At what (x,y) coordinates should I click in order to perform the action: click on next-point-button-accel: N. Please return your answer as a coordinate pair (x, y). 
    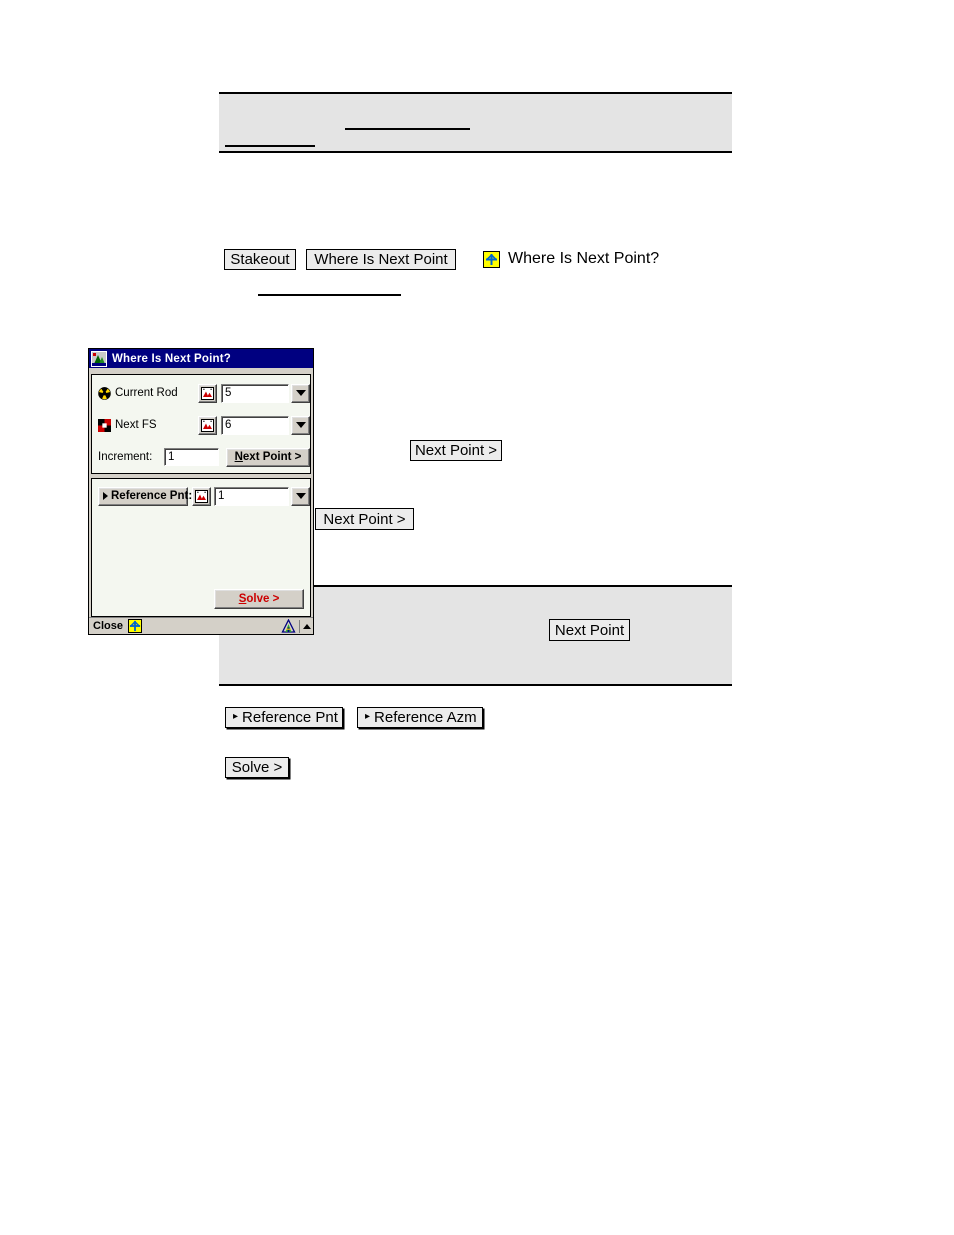
    Looking at the image, I should click on (238, 457).